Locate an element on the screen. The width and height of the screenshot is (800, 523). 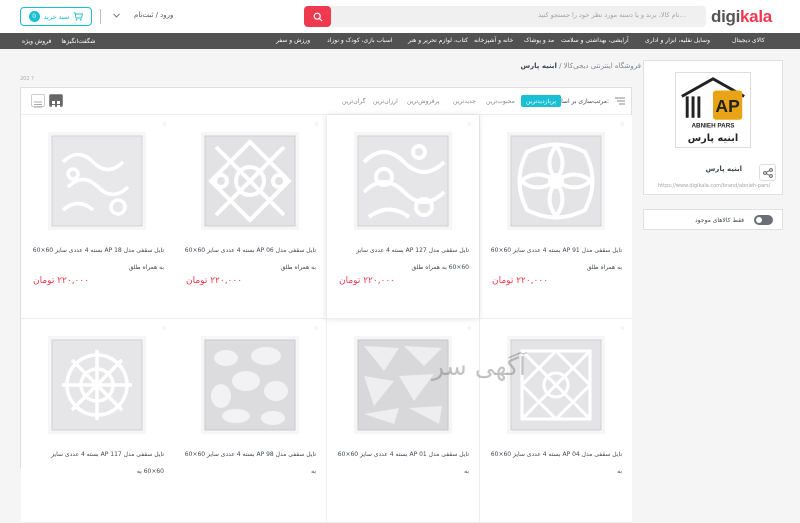
login-link: ورود / ثبت‌نام is located at coordinates (143, 15).